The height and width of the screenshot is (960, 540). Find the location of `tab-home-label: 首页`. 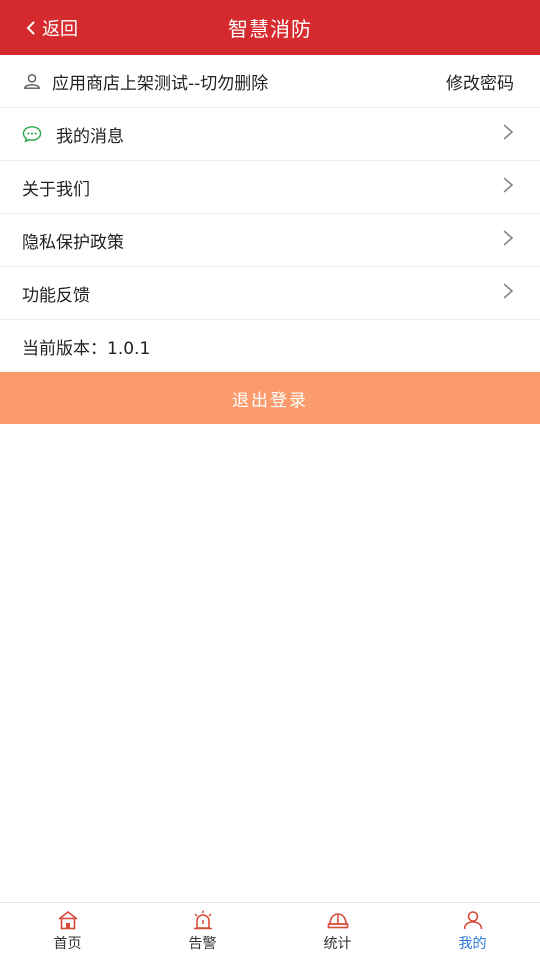

tab-home-label: 首页 is located at coordinates (67, 944).